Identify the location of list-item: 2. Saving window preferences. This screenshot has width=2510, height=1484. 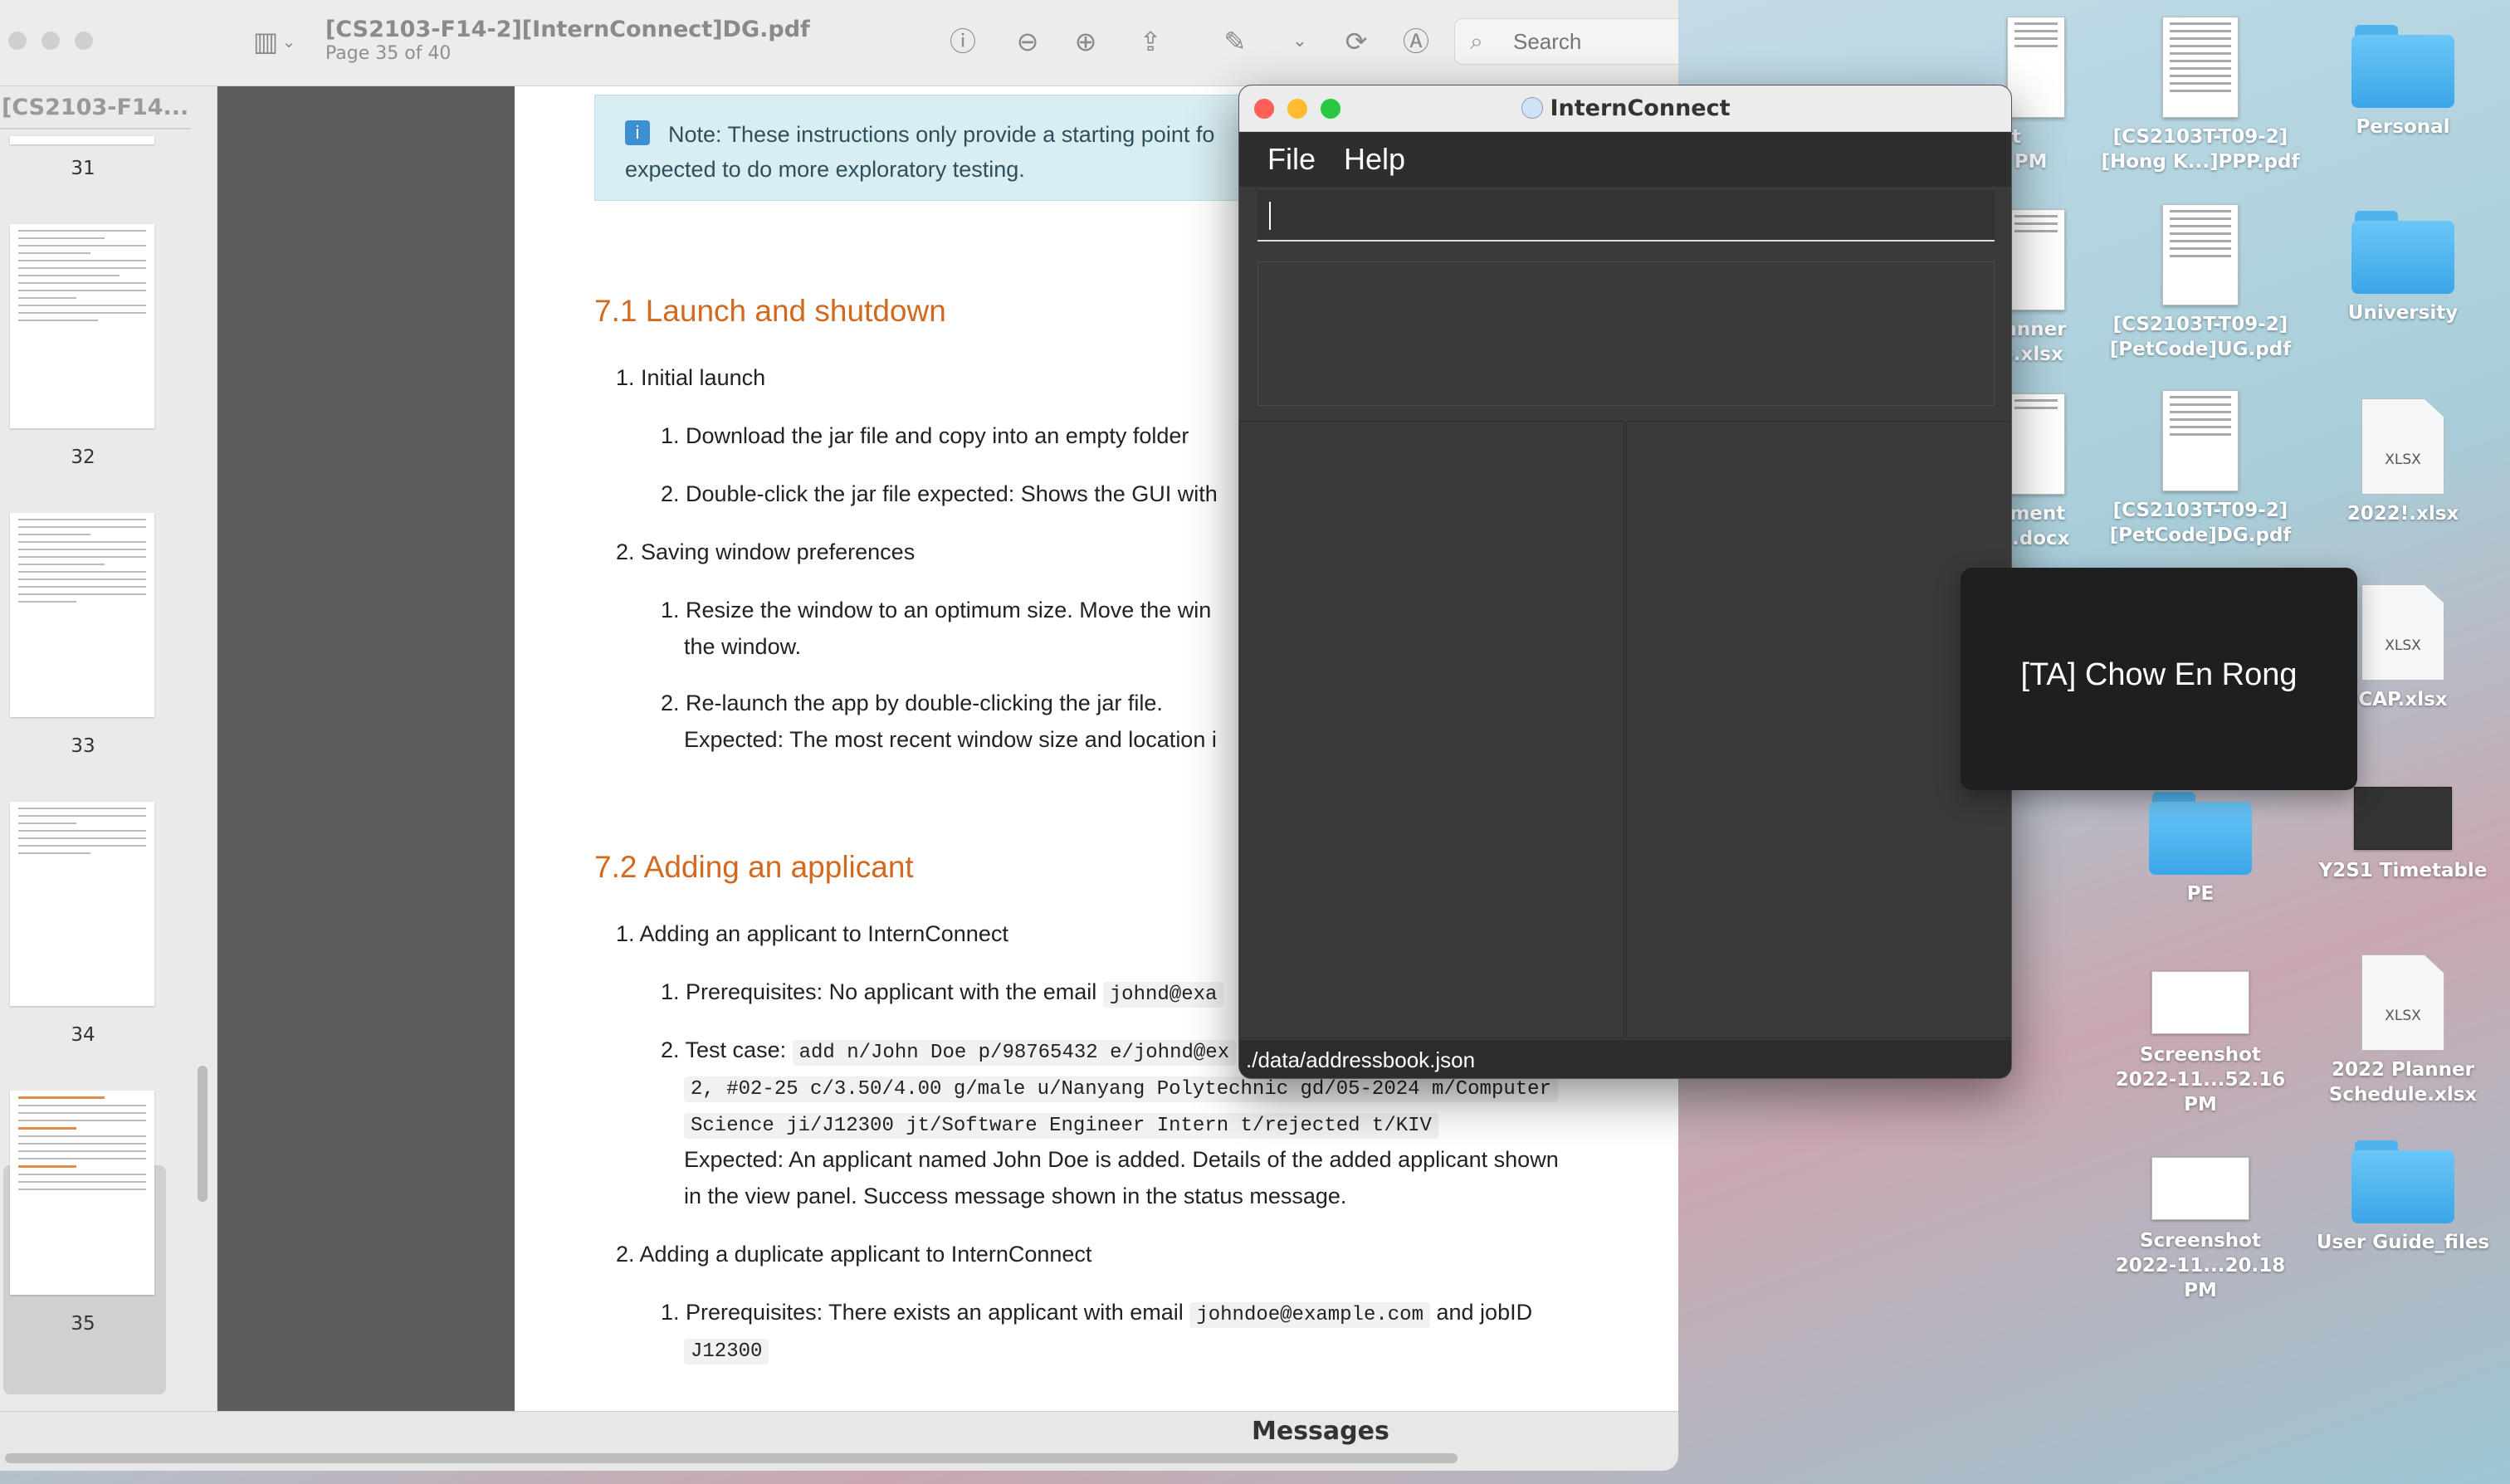
(766, 551).